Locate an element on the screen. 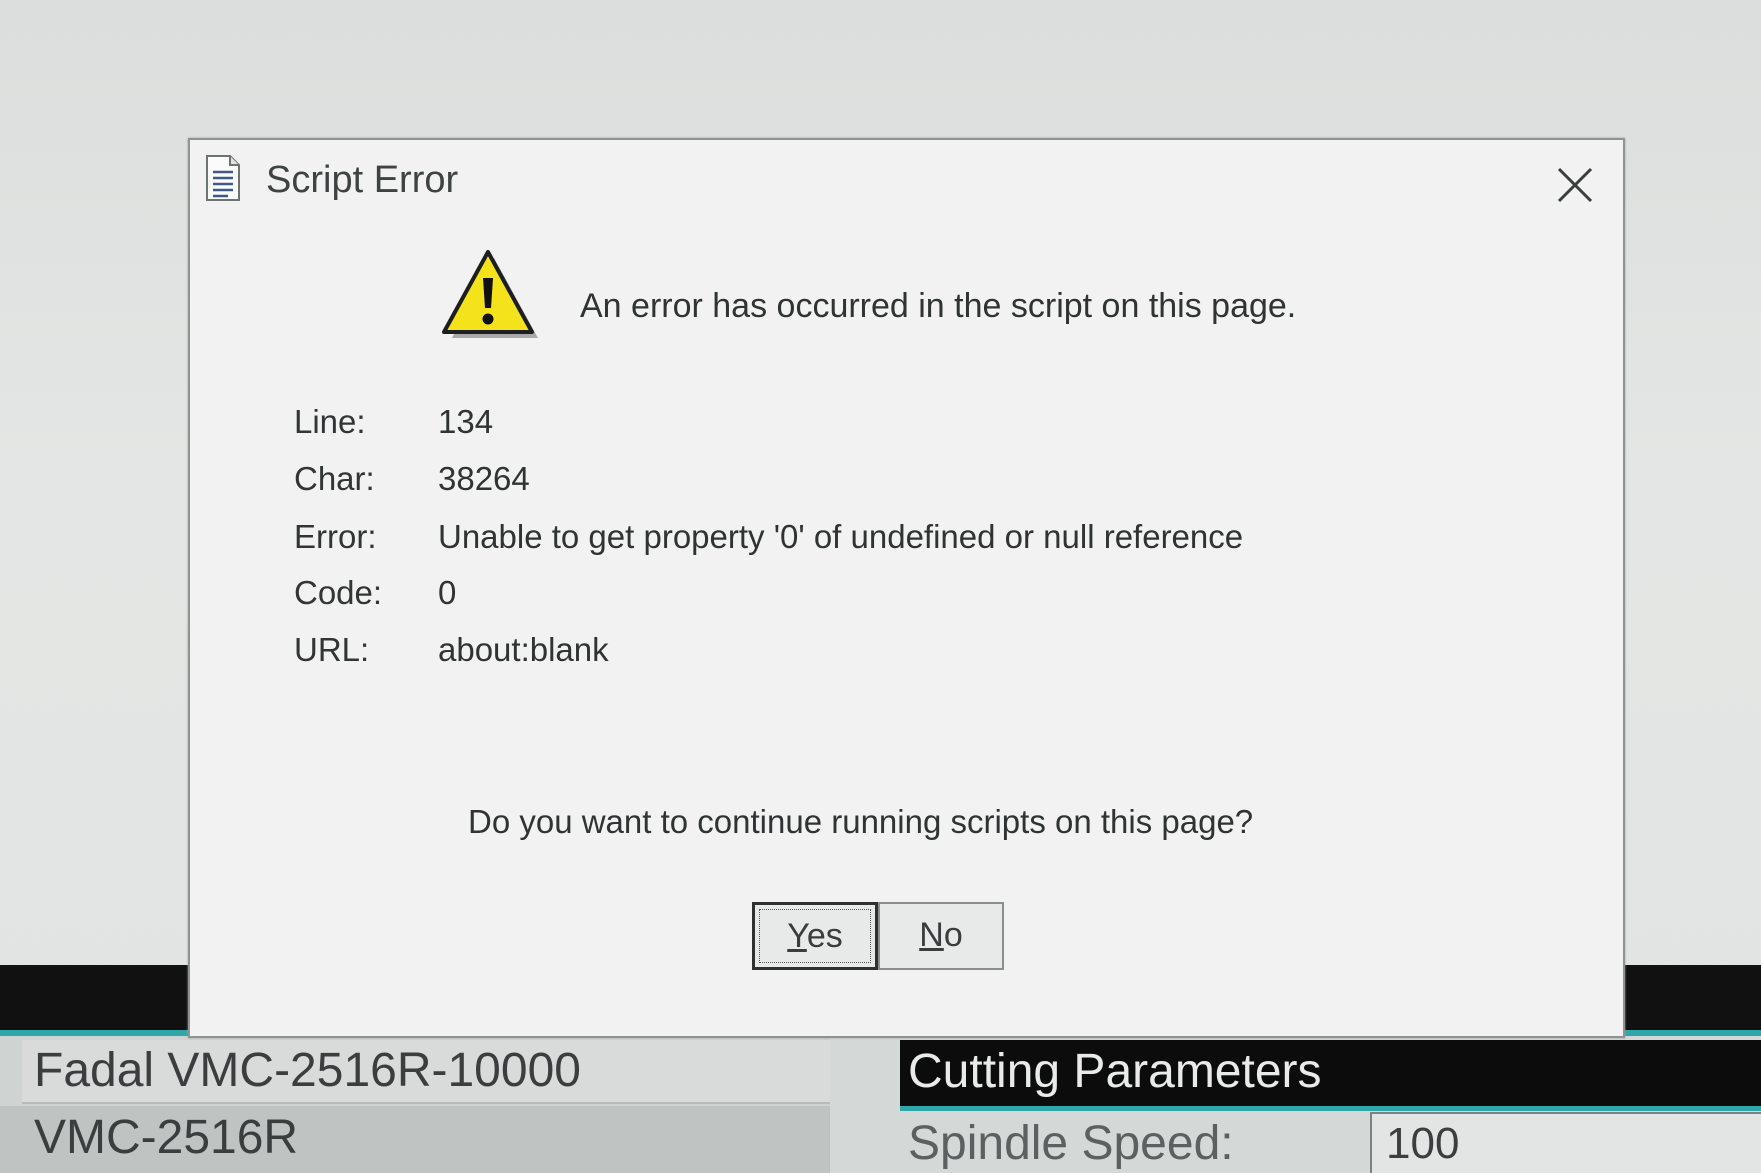 The width and height of the screenshot is (1761, 1173). yes-button: Yes is located at coordinates (815, 936).